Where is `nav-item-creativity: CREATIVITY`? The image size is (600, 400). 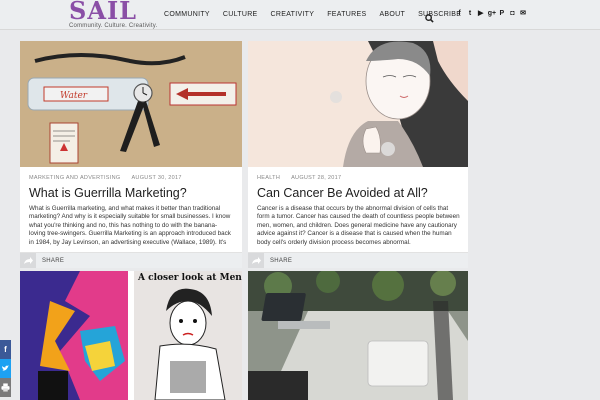
nav-item-creativity: CREATIVITY is located at coordinates (293, 14).